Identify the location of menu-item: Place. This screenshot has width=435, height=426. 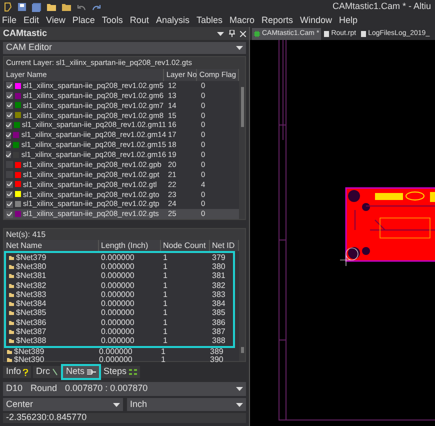
(83, 20).